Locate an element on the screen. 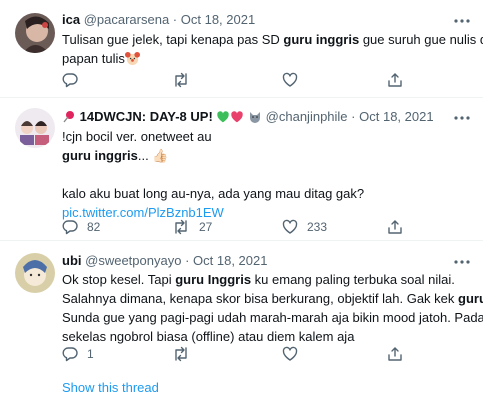  reply-button: 82 is located at coordinates (81, 227).